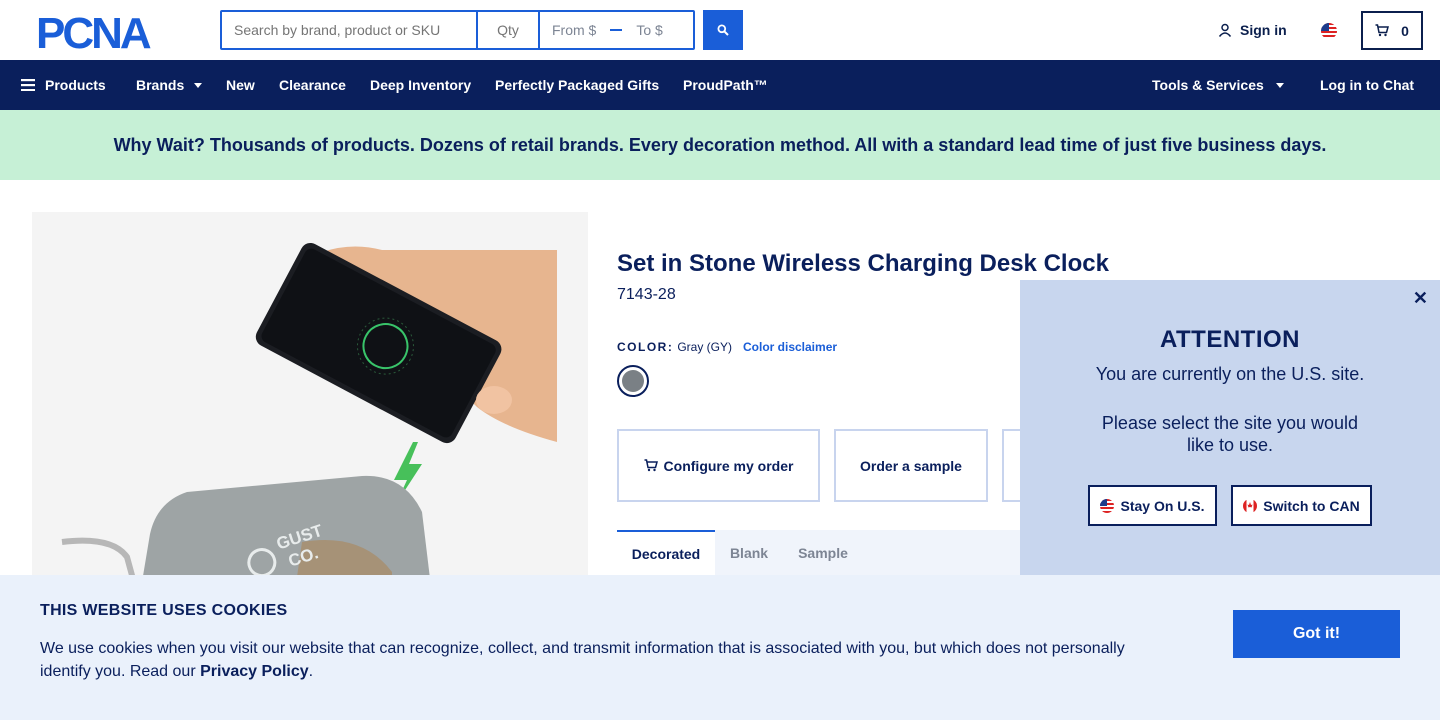 This screenshot has width=1440, height=720. What do you see at coordinates (254, 671) in the screenshot?
I see `privacy-policy-link: Privacy Policy` at bounding box center [254, 671].